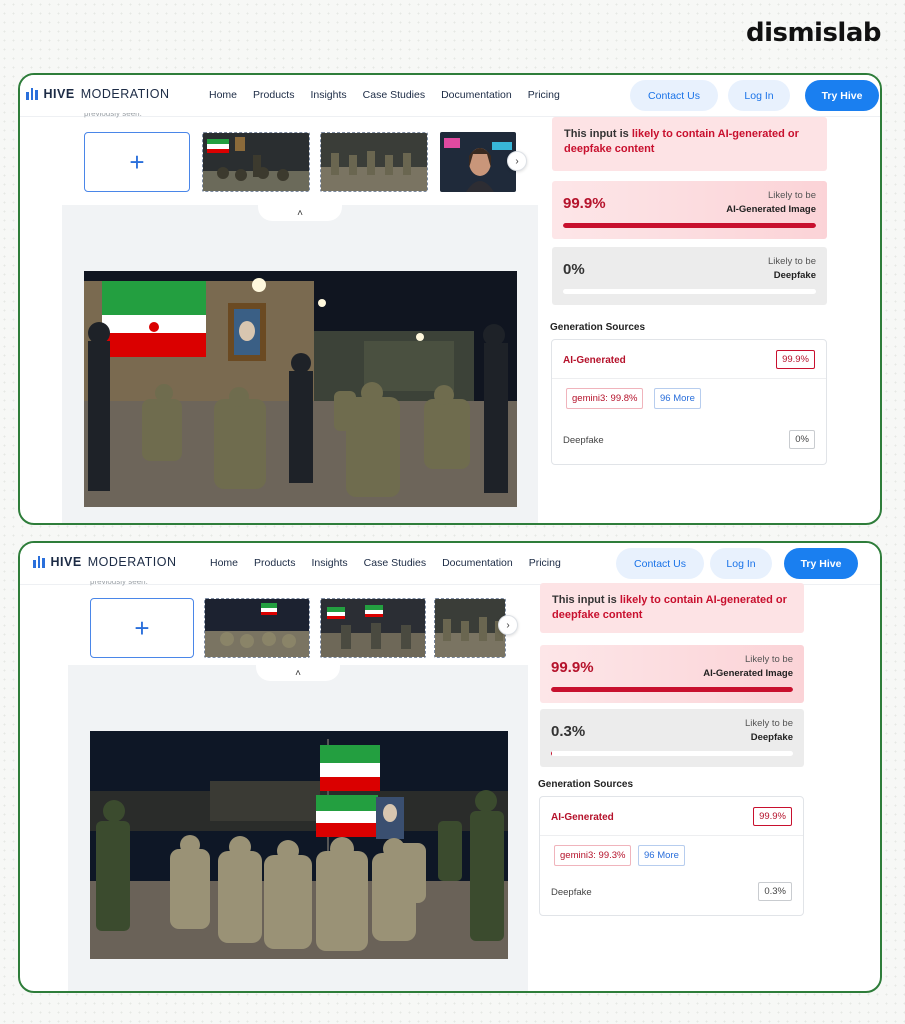 This screenshot has height=1024, width=905. What do you see at coordinates (593, 855) in the screenshot?
I see `model-chip-gemini3: gemini3: 99.3%` at bounding box center [593, 855].